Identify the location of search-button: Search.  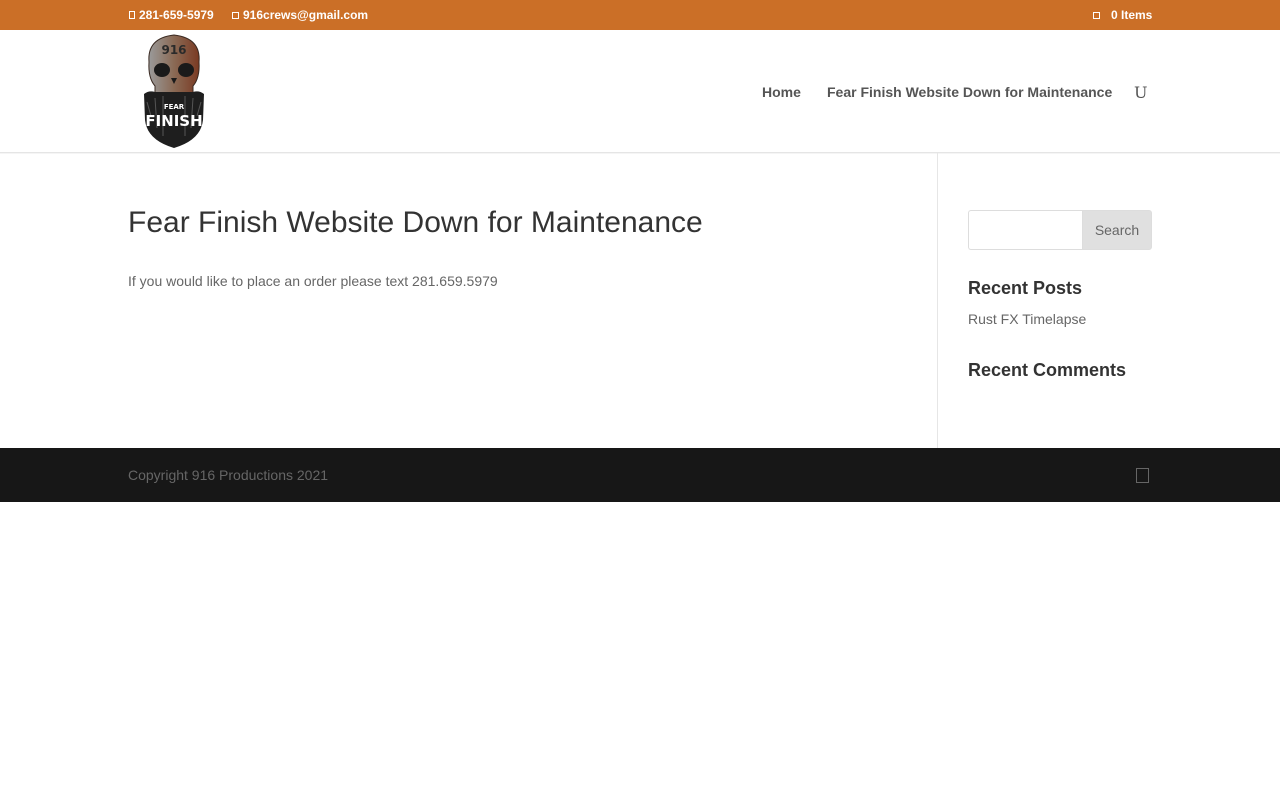
(1117, 230).